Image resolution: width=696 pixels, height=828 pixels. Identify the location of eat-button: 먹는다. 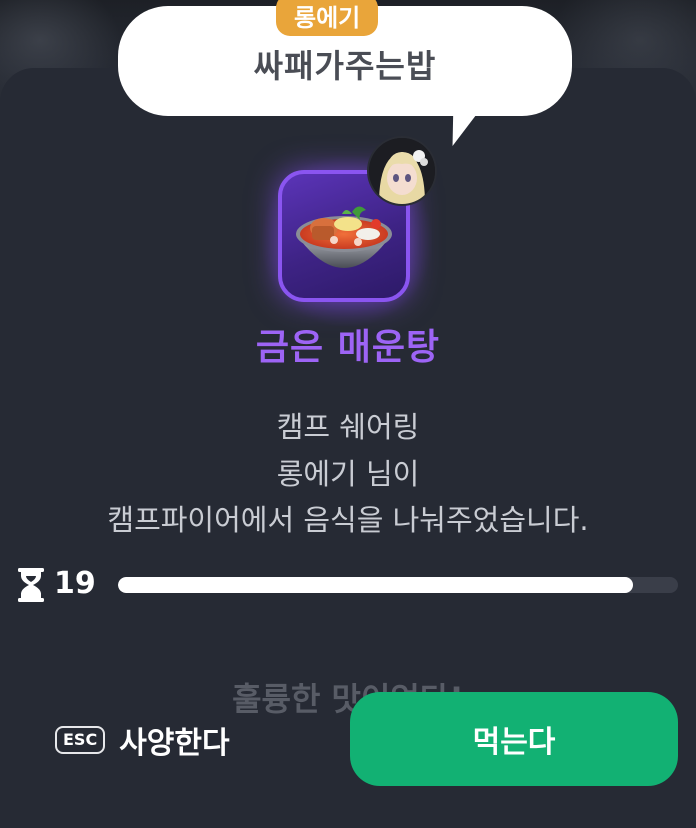
(514, 739).